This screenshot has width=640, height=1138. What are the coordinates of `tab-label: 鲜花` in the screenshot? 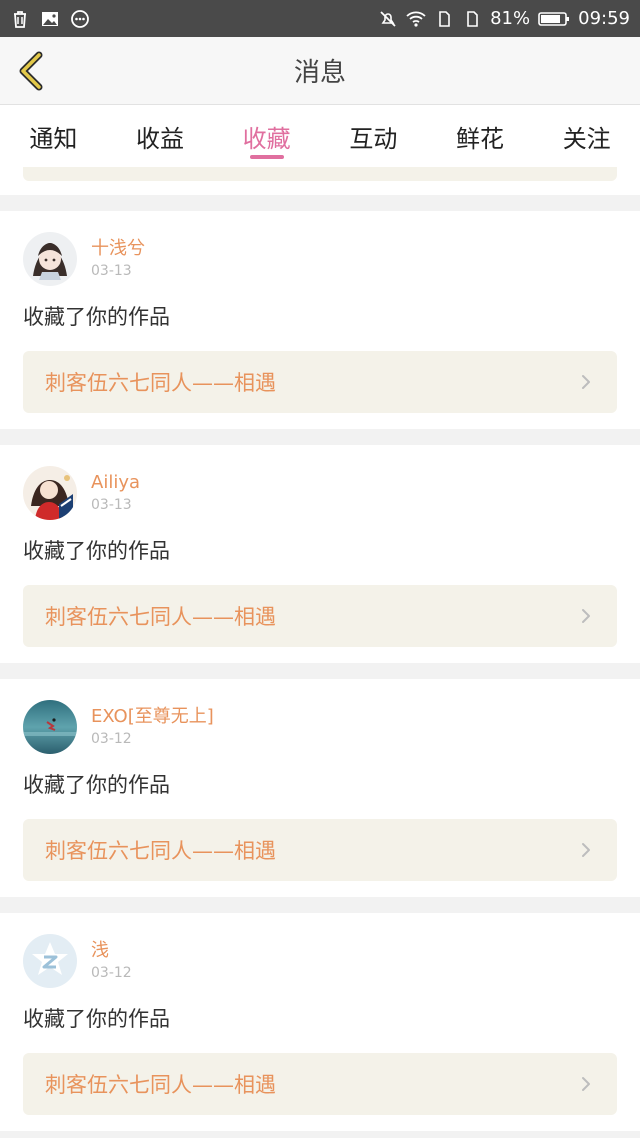 It's located at (480, 138).